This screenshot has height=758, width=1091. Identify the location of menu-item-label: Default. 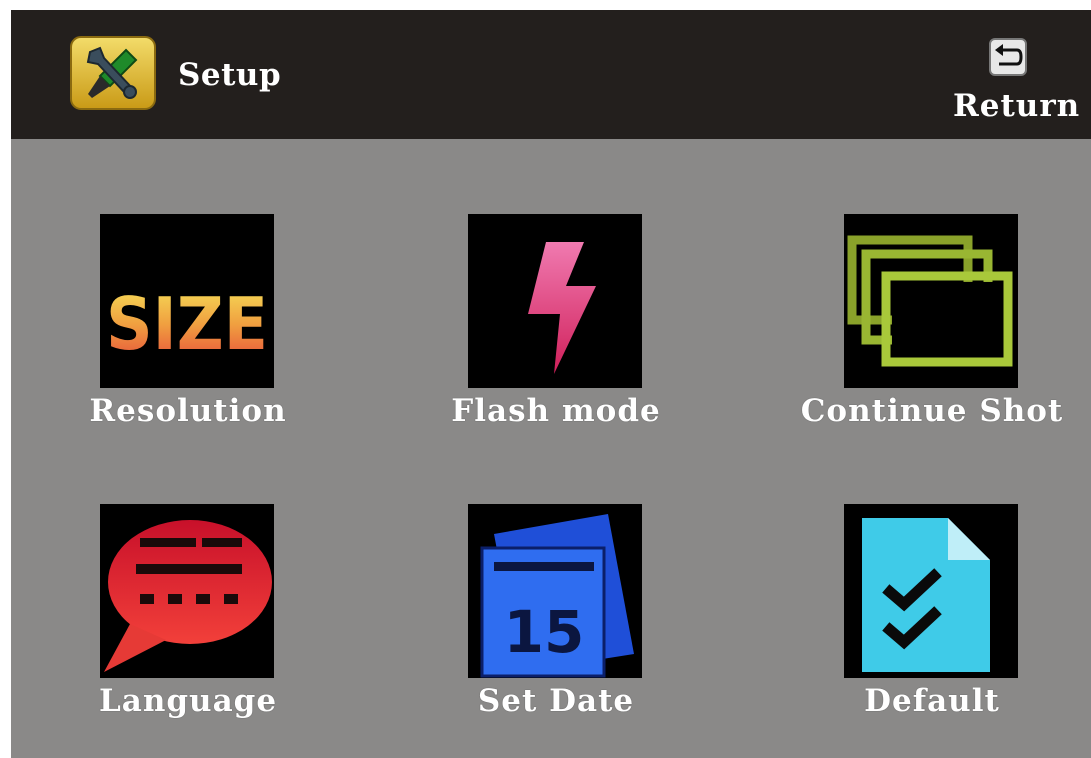
(932, 701).